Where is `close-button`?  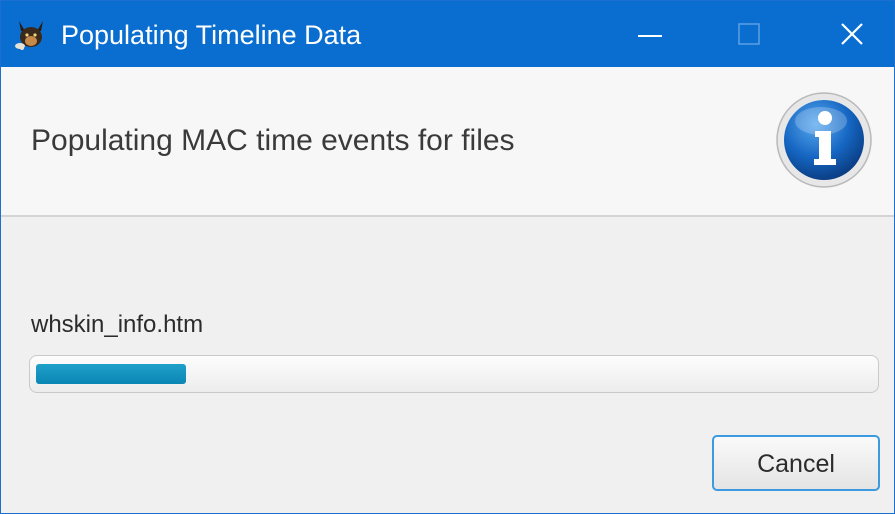 close-button is located at coordinates (851, 34).